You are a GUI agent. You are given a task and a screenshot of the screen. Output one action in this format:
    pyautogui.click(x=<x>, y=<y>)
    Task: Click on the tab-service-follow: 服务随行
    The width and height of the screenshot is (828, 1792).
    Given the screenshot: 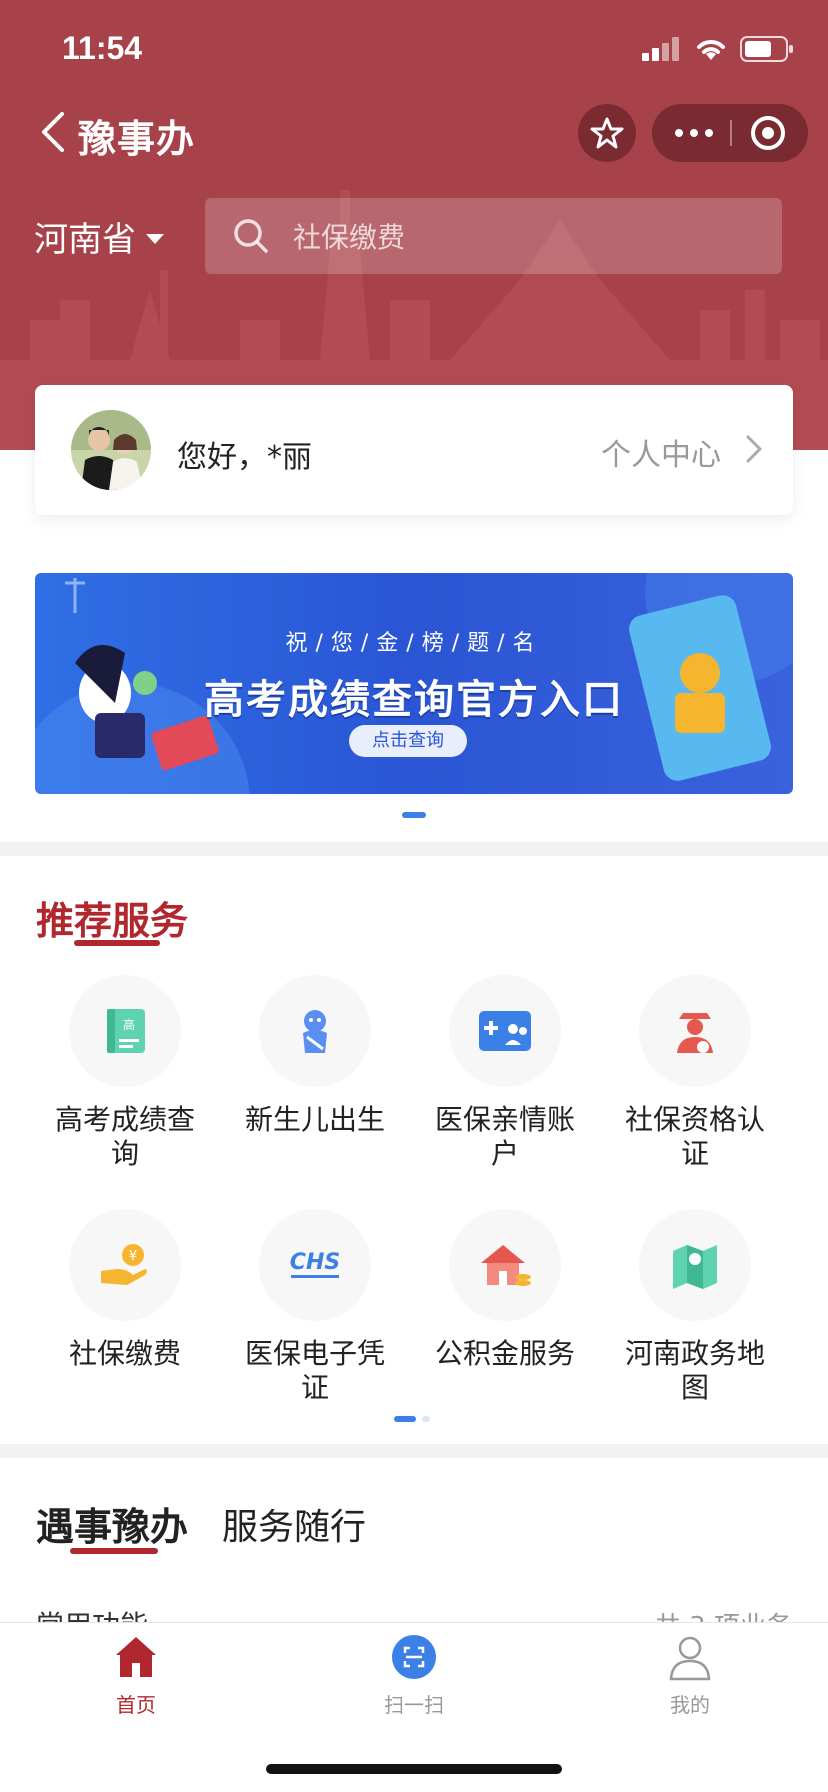 What is the action you would take?
    pyautogui.click(x=294, y=1524)
    